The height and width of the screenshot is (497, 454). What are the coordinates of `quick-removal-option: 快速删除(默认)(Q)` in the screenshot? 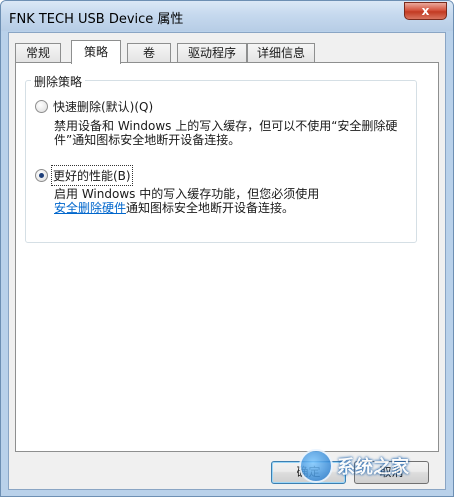 It's located at (94, 106).